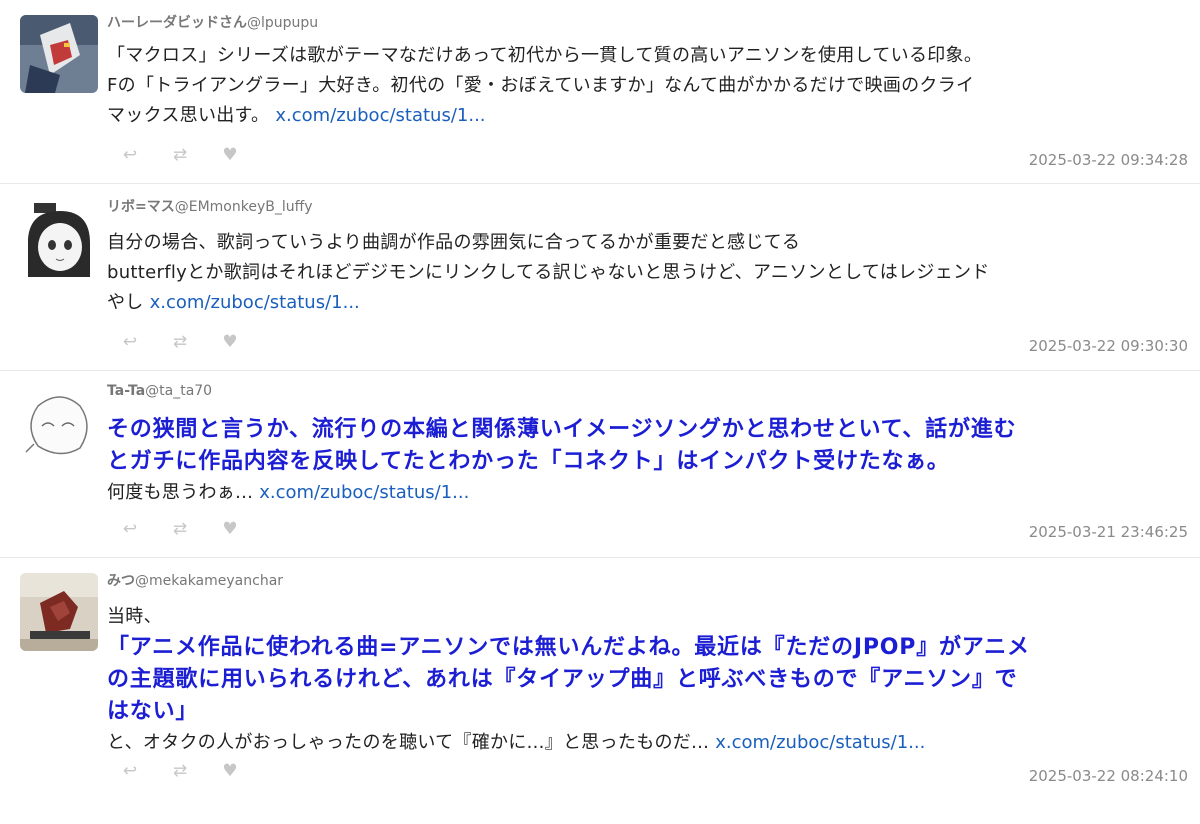 This screenshot has height=824, width=1200. I want to click on quoted-text-line: はない」, so click(153, 711).